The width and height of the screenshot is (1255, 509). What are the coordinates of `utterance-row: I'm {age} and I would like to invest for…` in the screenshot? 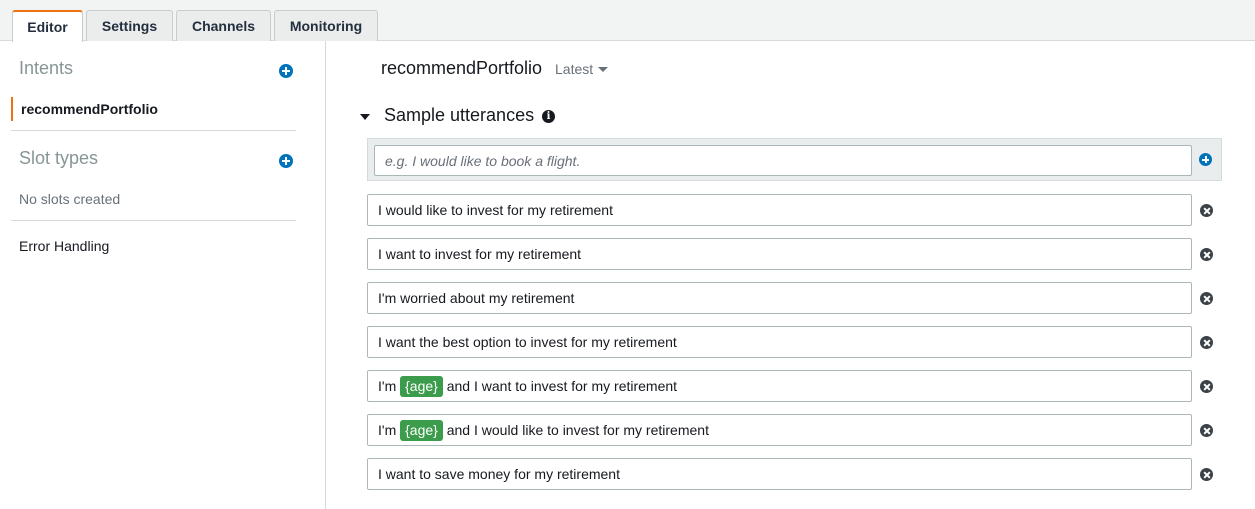 It's located at (794, 430).